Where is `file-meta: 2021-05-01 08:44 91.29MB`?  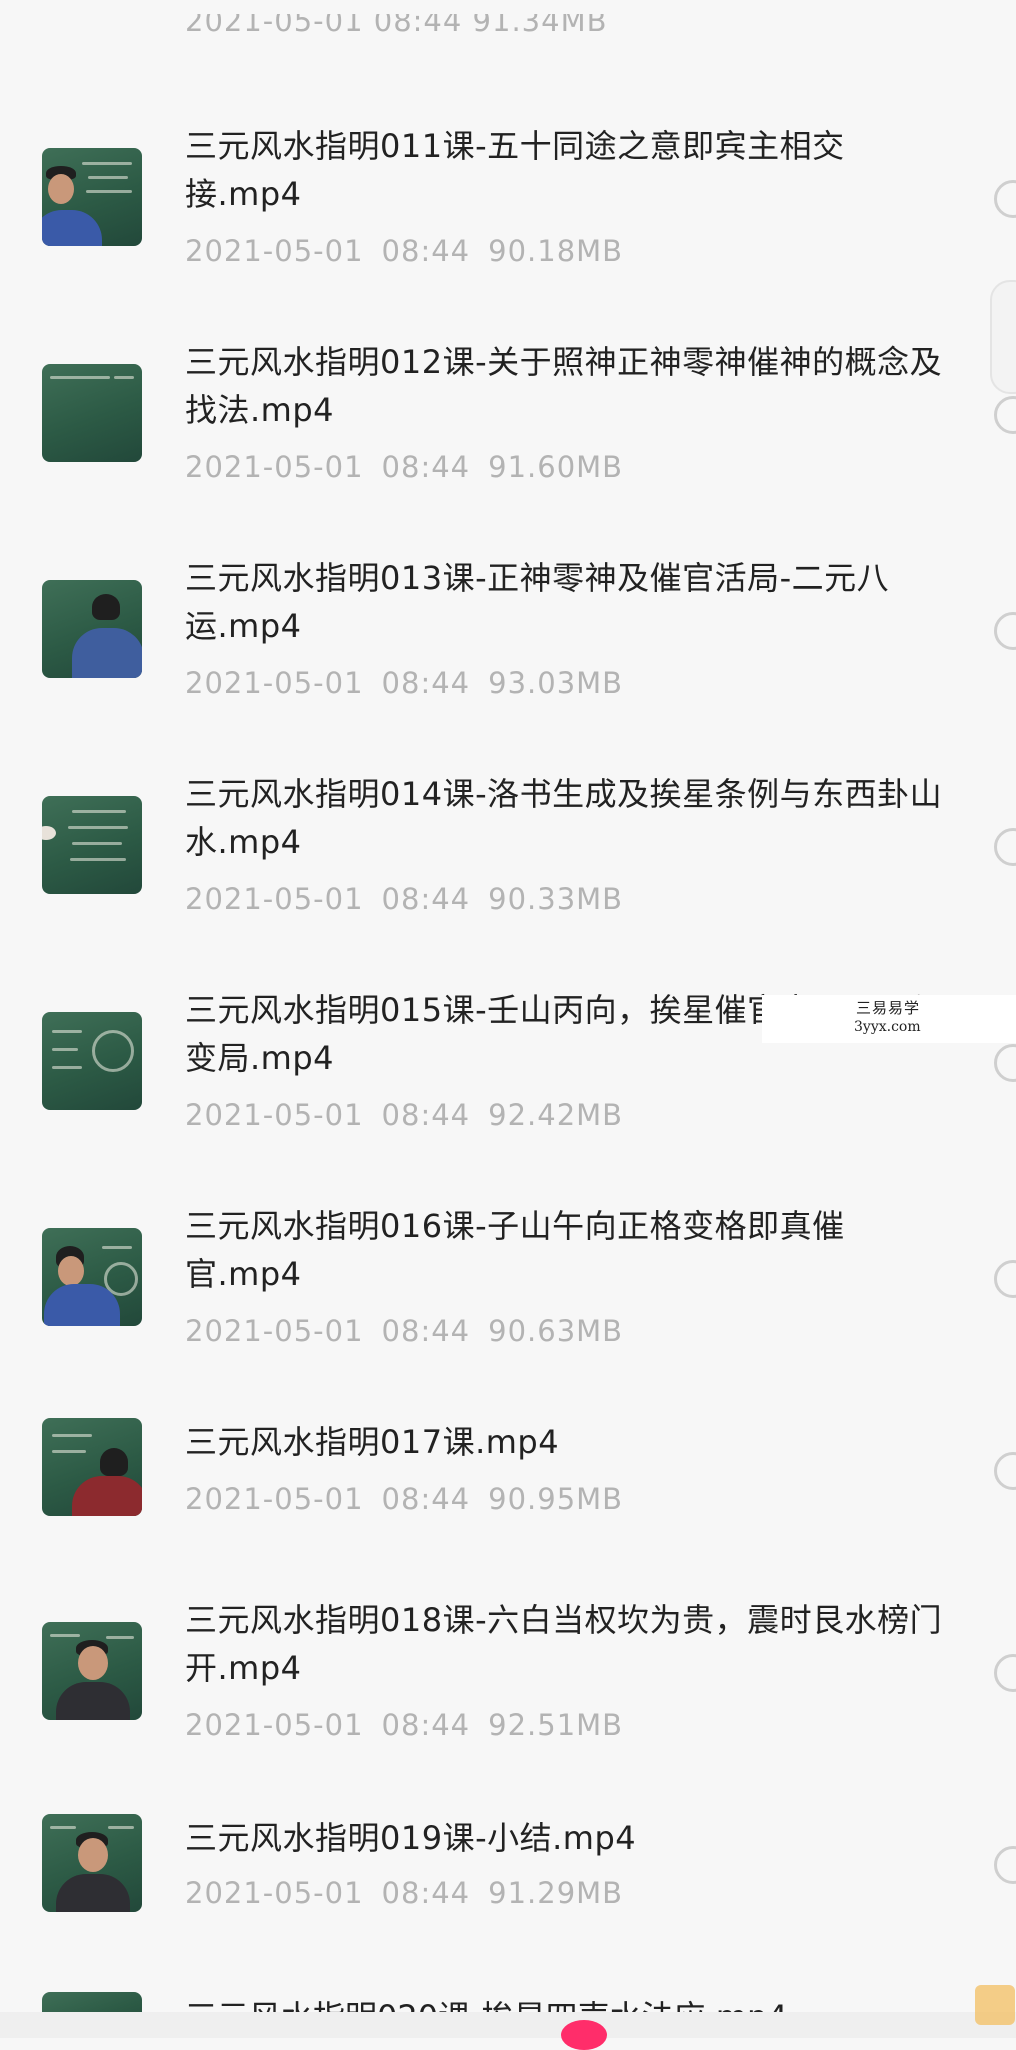
file-meta: 2021-05-01 08:44 91.29MB is located at coordinates (413, 1893).